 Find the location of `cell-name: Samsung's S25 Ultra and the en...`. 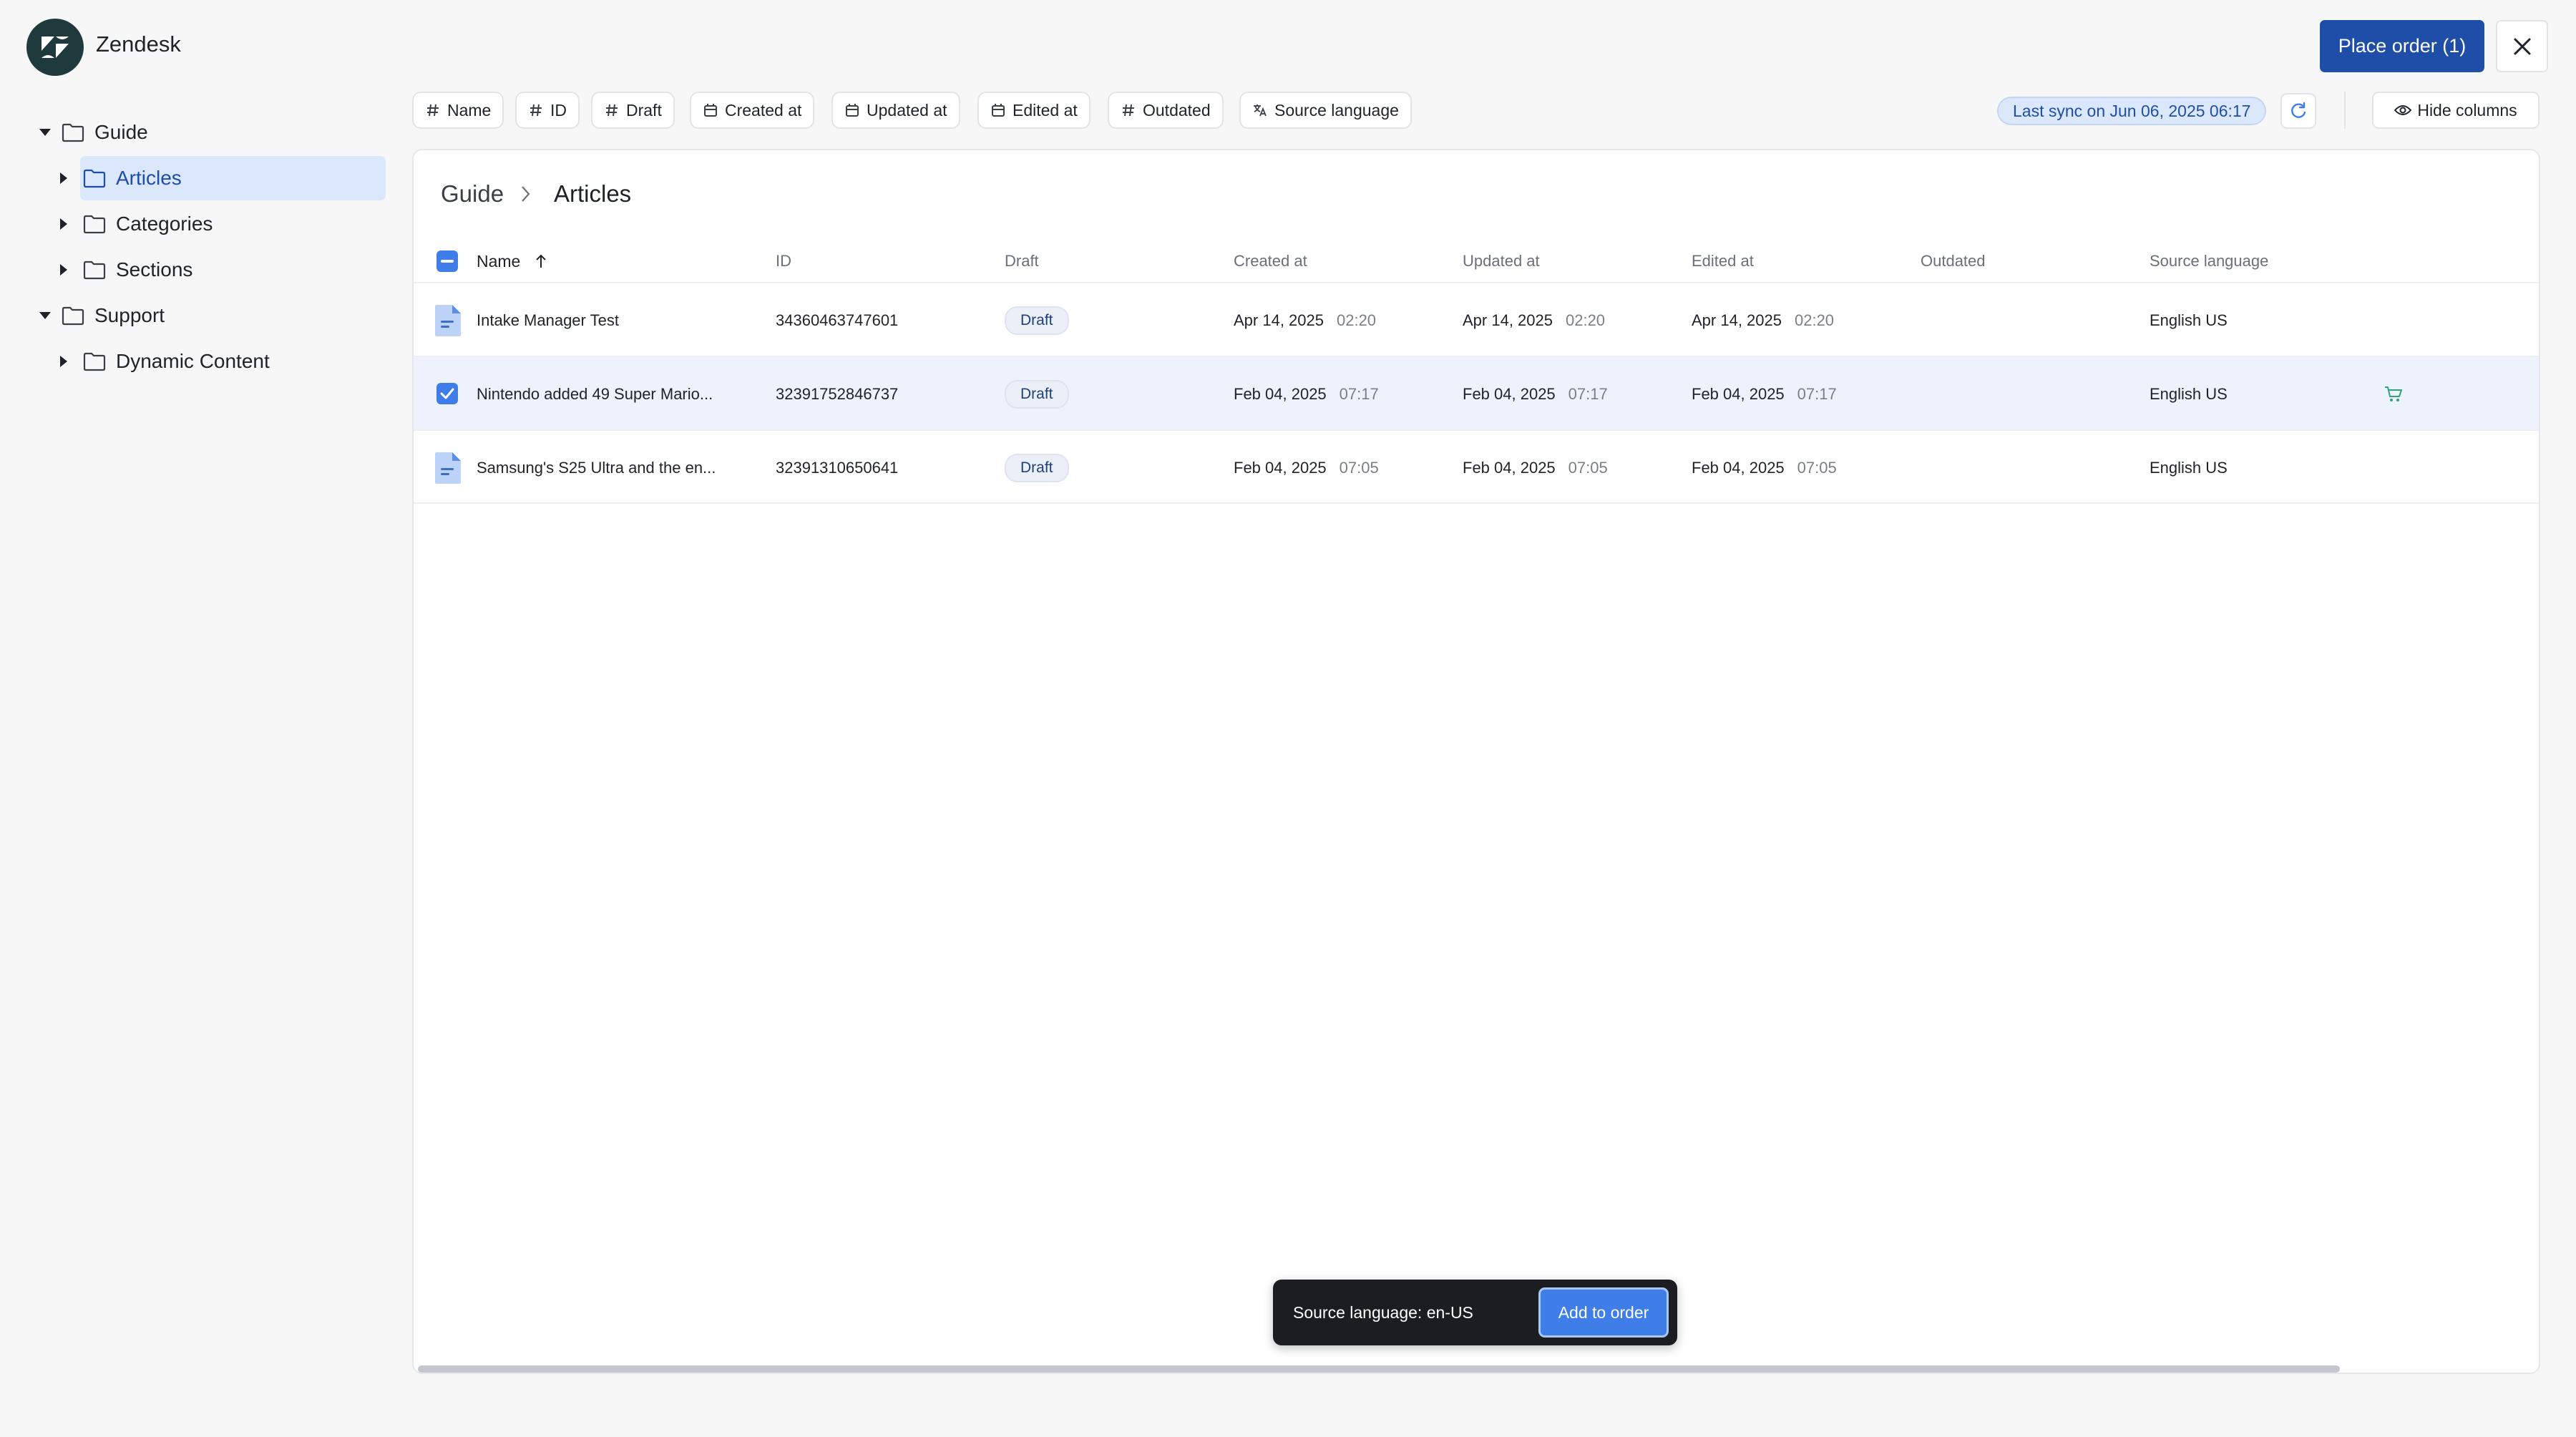

cell-name: Samsung's S25 Ultra and the en... is located at coordinates (596, 468).